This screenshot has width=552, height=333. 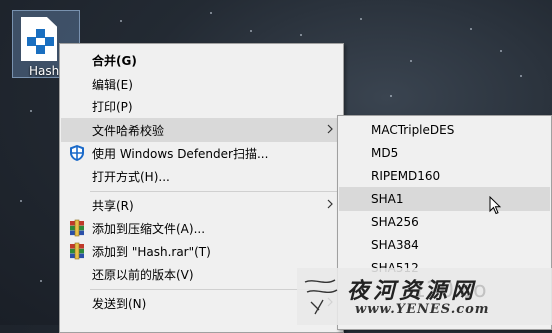 What do you see at coordinates (44, 71) in the screenshot?
I see `desktop-file-label: Hash` at bounding box center [44, 71].